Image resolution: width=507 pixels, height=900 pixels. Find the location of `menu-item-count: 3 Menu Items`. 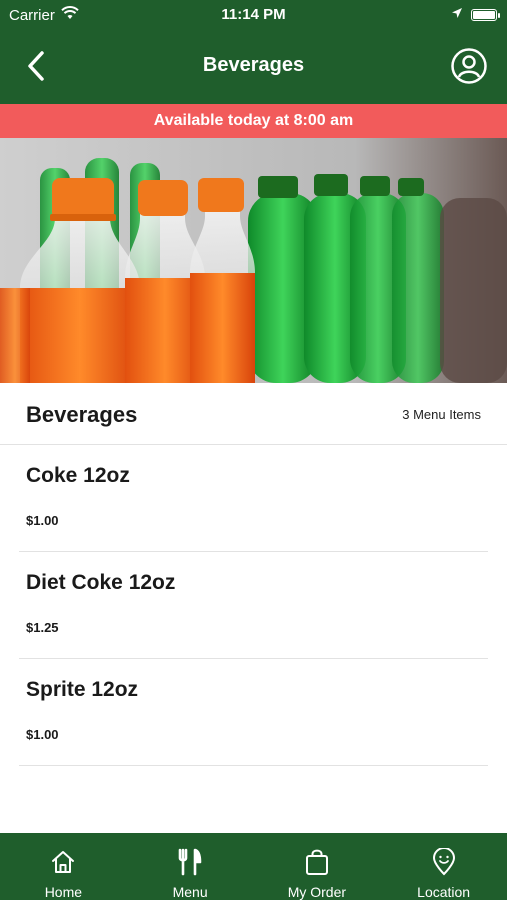

menu-item-count: 3 Menu Items is located at coordinates (441, 414).